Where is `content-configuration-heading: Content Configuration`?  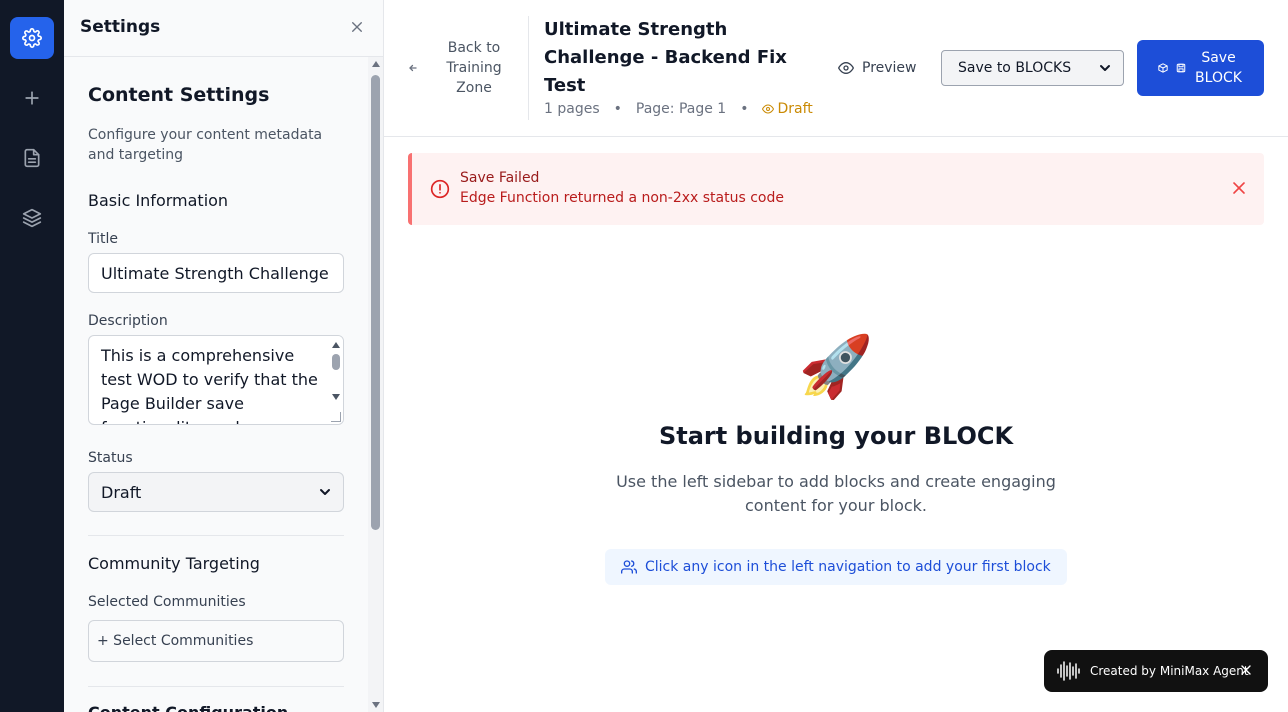
content-configuration-heading: Content Configuration is located at coordinates (188, 707).